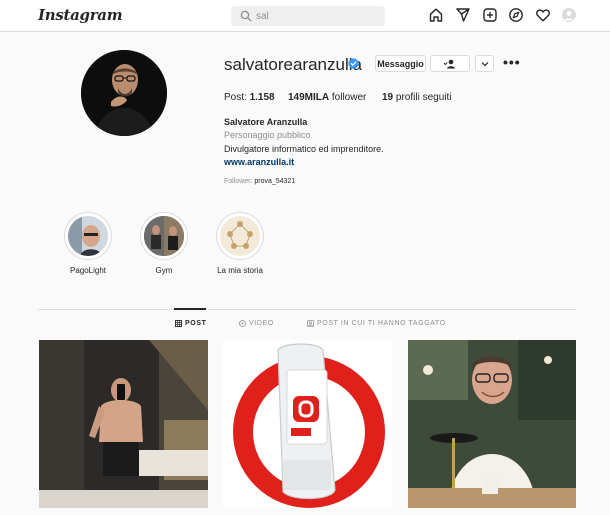 The width and height of the screenshot is (610, 515). Describe the element at coordinates (178, 323) in the screenshot. I see `grid-icon` at that location.